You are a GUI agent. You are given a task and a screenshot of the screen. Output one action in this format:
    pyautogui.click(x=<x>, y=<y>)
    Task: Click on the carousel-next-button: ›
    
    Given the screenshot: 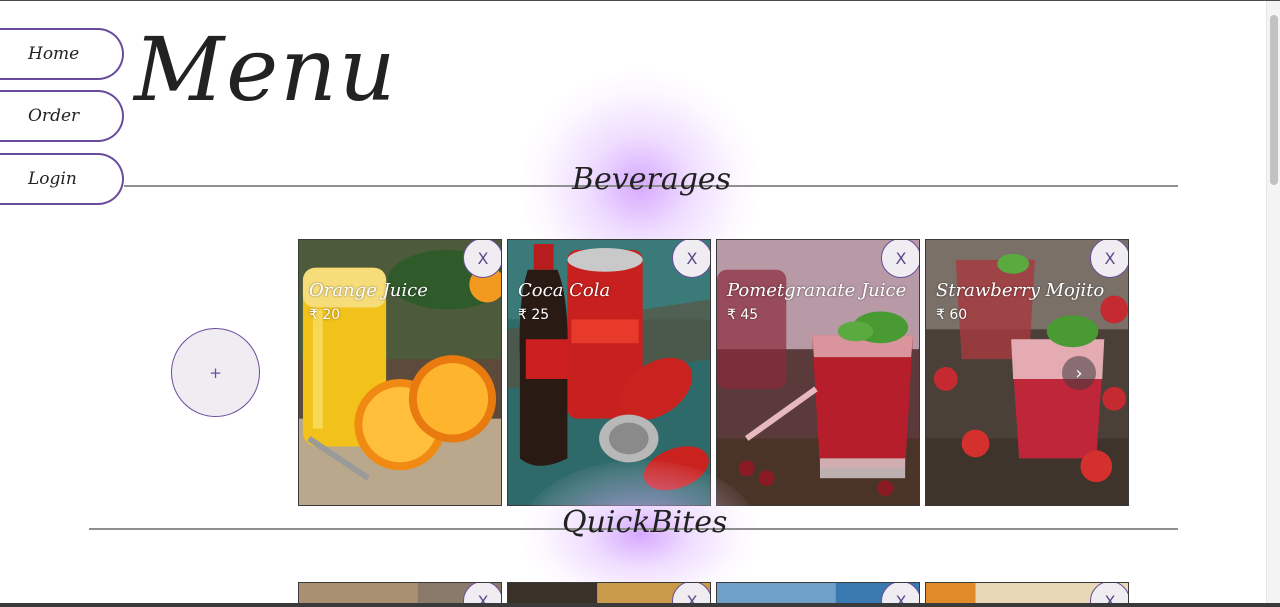 What is the action you would take?
    pyautogui.click(x=1079, y=373)
    